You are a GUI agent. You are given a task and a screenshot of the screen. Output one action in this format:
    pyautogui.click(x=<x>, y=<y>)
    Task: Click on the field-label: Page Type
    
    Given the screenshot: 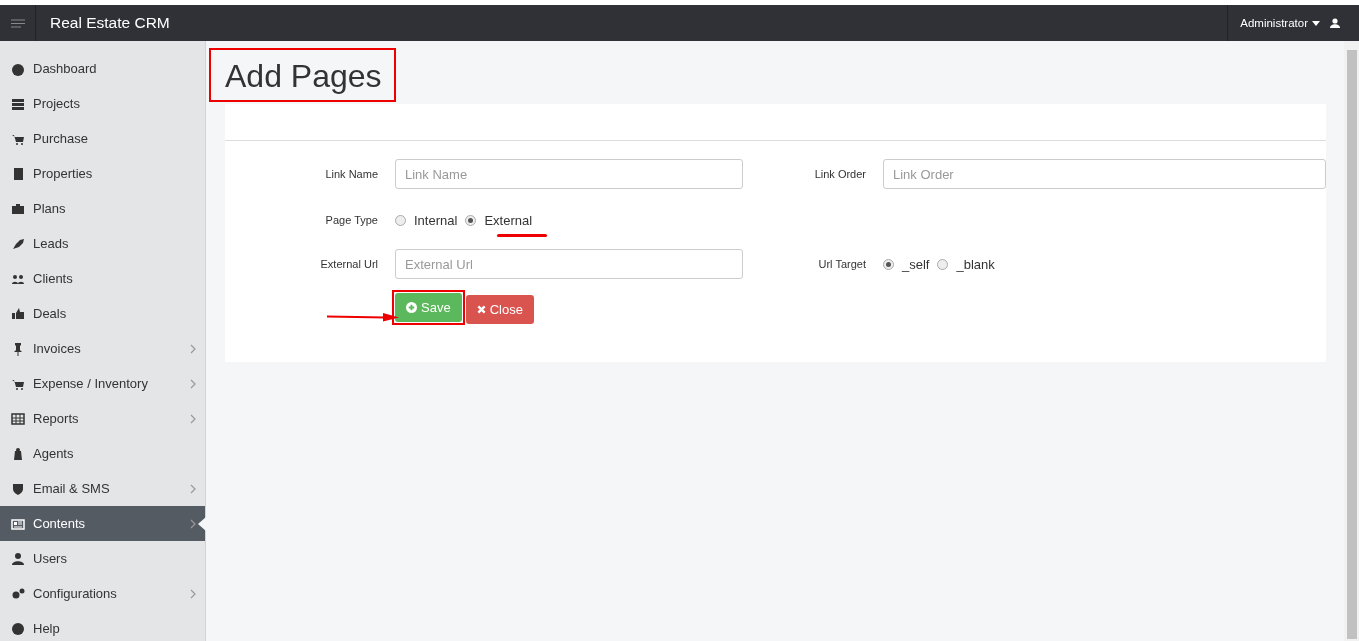 What is the action you would take?
    pyautogui.click(x=351, y=220)
    